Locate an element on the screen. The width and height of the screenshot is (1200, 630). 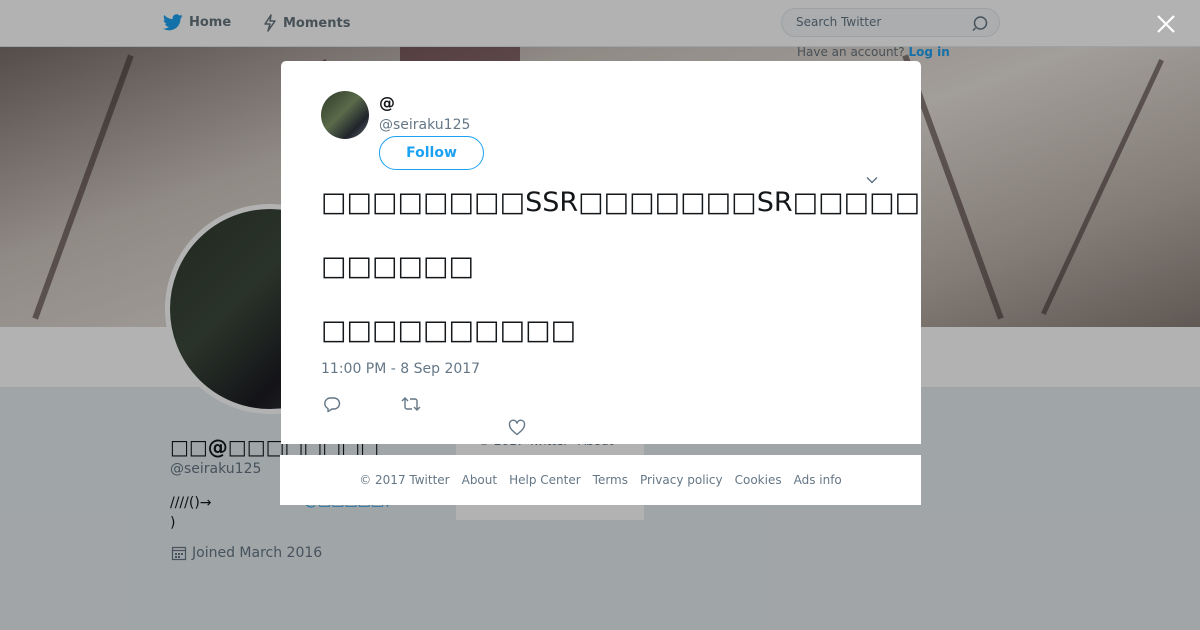
heart-icon is located at coordinates (517, 427).